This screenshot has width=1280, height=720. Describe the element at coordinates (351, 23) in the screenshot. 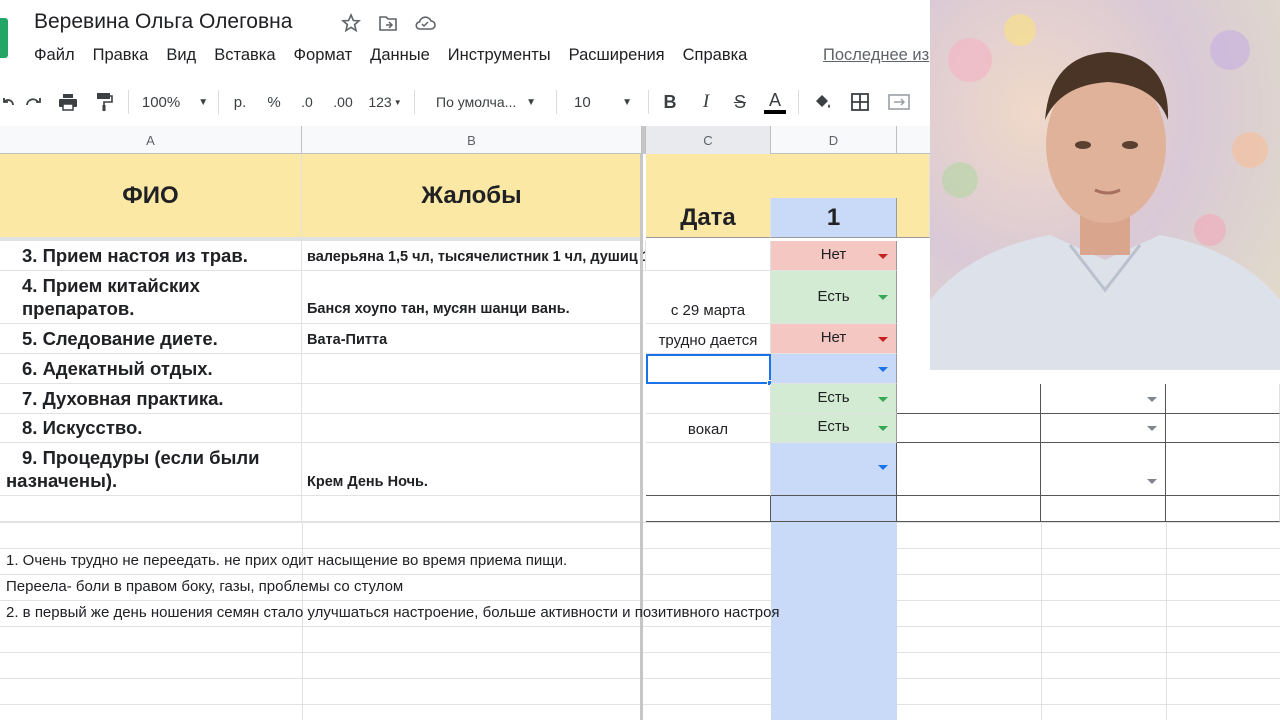

I see `star-icon` at that location.